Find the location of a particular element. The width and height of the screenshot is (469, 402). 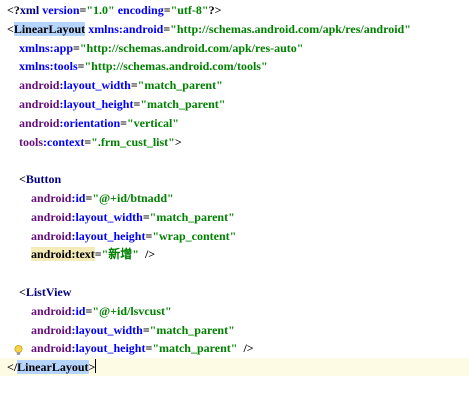

code-token: xmlns:app is located at coordinates (46, 47).